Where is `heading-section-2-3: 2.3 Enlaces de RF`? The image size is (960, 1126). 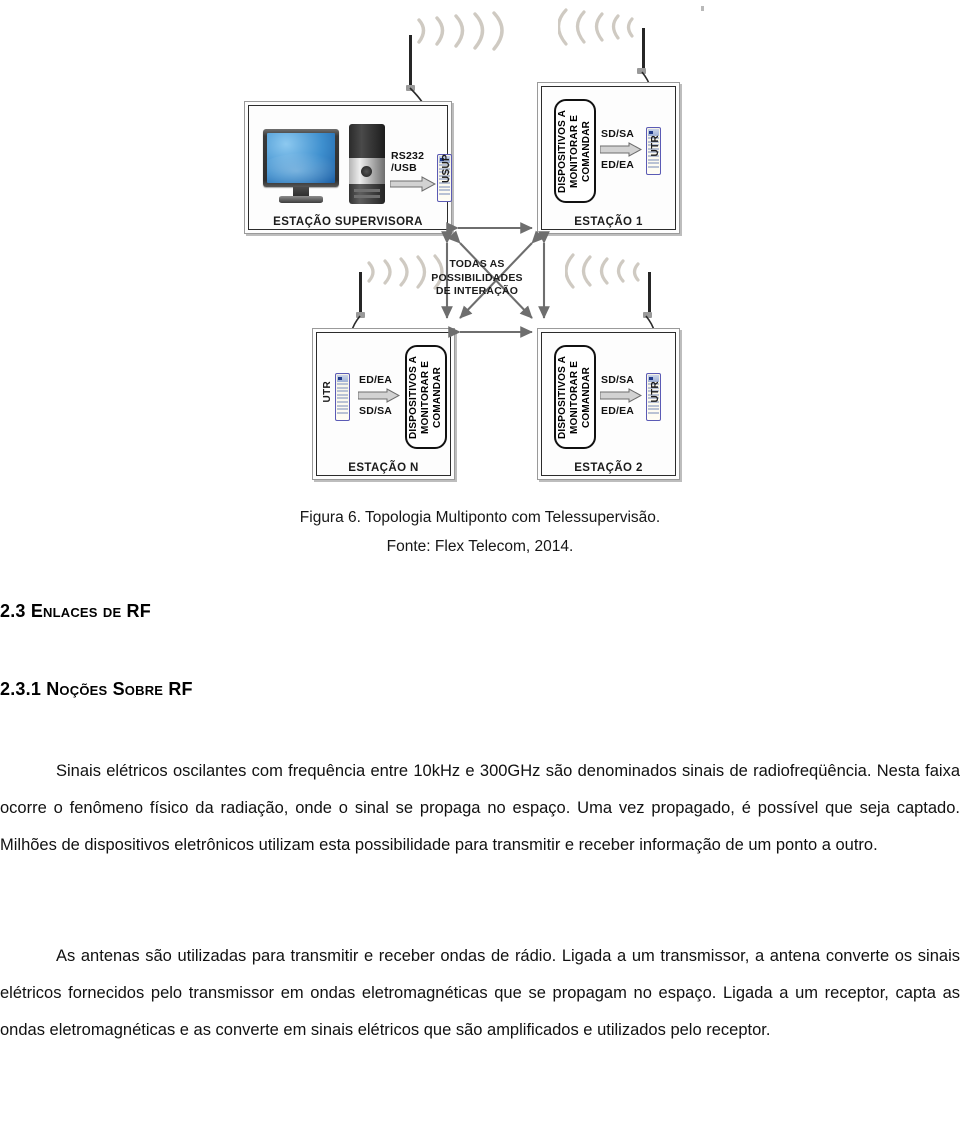
heading-section-2-3: 2.3 Enlaces de RF is located at coordinates (75, 611).